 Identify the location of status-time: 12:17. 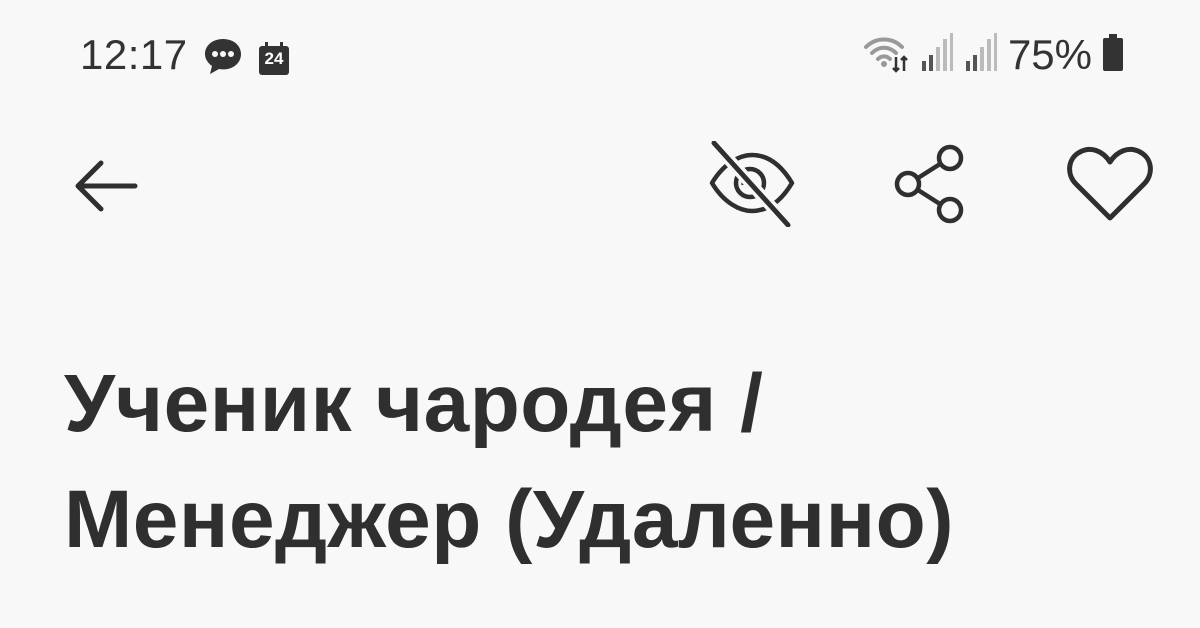
(134, 54).